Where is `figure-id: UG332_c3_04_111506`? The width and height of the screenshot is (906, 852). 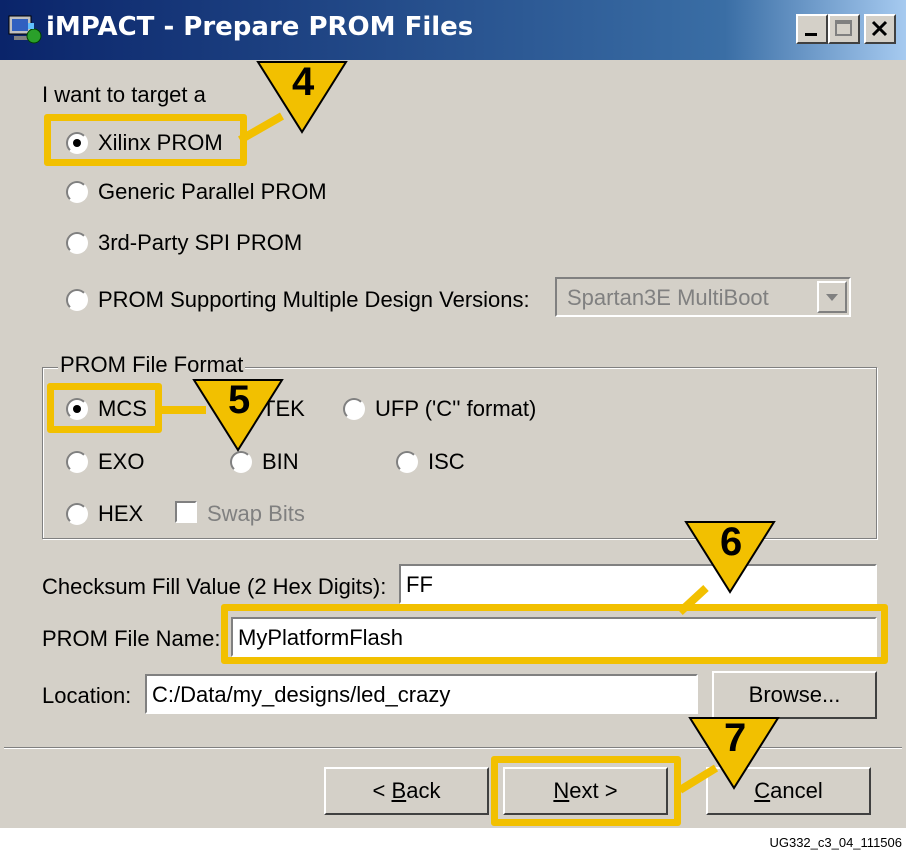
figure-id: UG332_c3_04_111506 is located at coordinates (835, 842).